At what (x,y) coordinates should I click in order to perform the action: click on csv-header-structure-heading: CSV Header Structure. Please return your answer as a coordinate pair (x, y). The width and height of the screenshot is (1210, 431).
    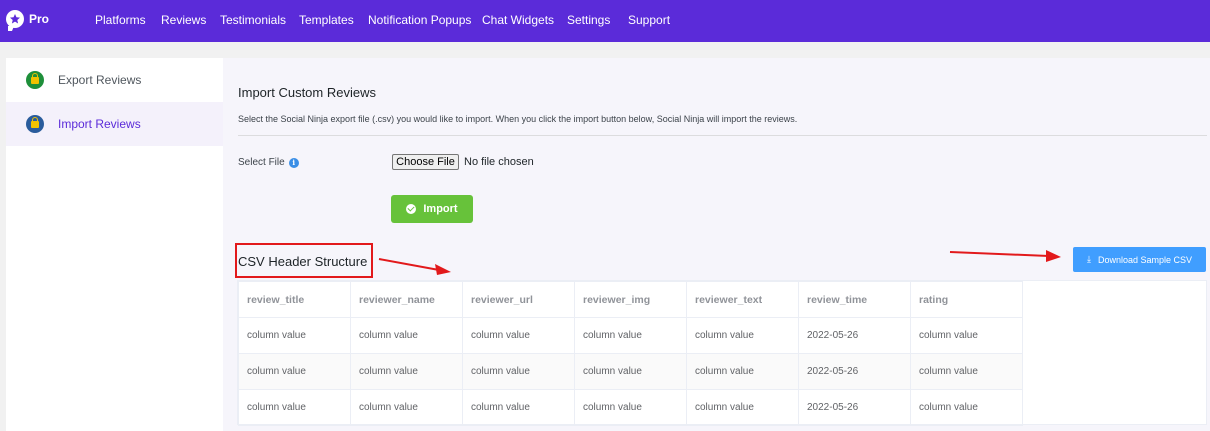
    Looking at the image, I should click on (303, 261).